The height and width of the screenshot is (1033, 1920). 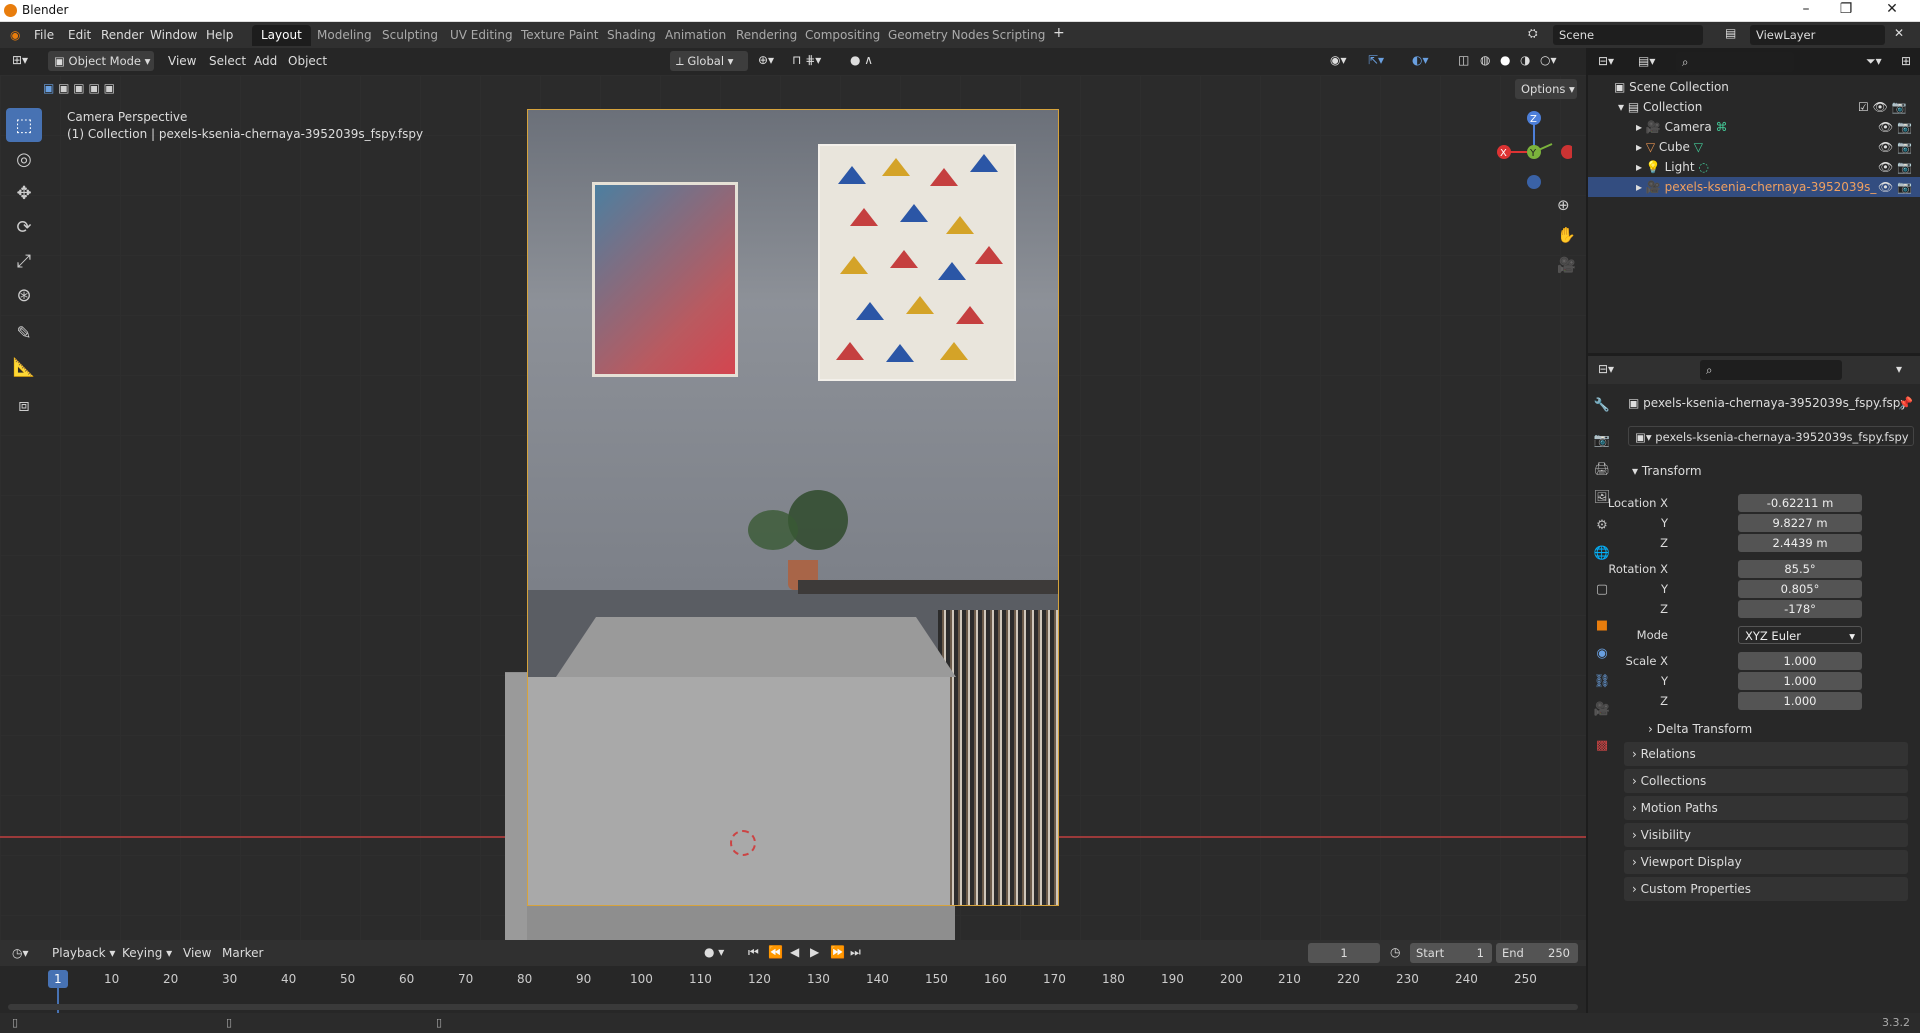 What do you see at coordinates (101, 61) in the screenshot?
I see `object-mode-dropdown: ▣ Object Mode ▾` at bounding box center [101, 61].